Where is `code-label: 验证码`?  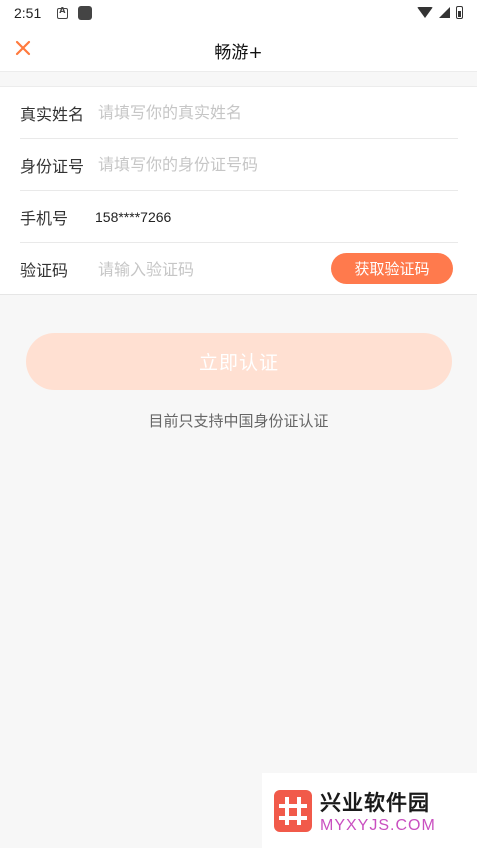
code-label: 验证码 is located at coordinates (44, 270).